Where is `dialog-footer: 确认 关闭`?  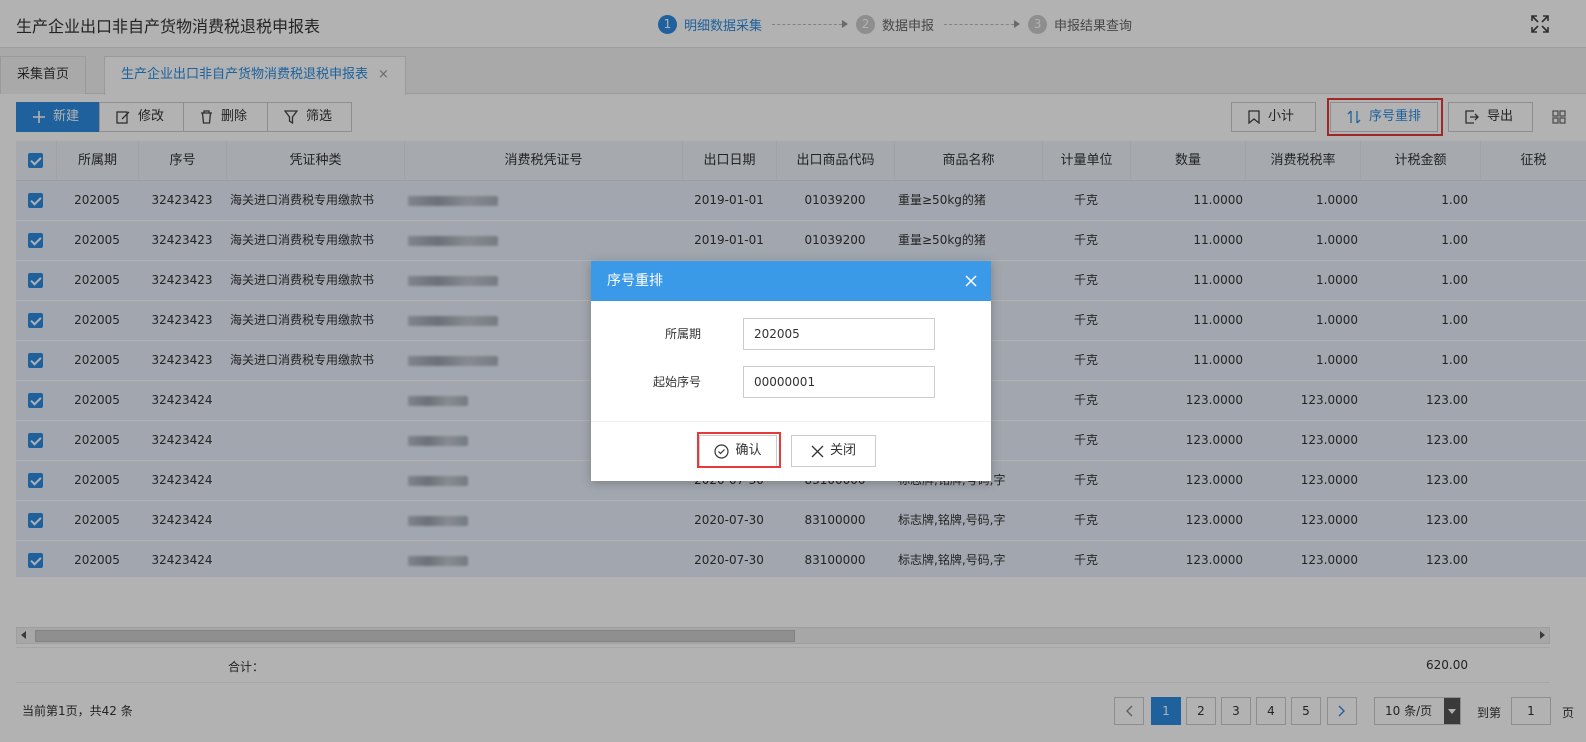
dialog-footer: 确认 关闭 is located at coordinates (791, 451).